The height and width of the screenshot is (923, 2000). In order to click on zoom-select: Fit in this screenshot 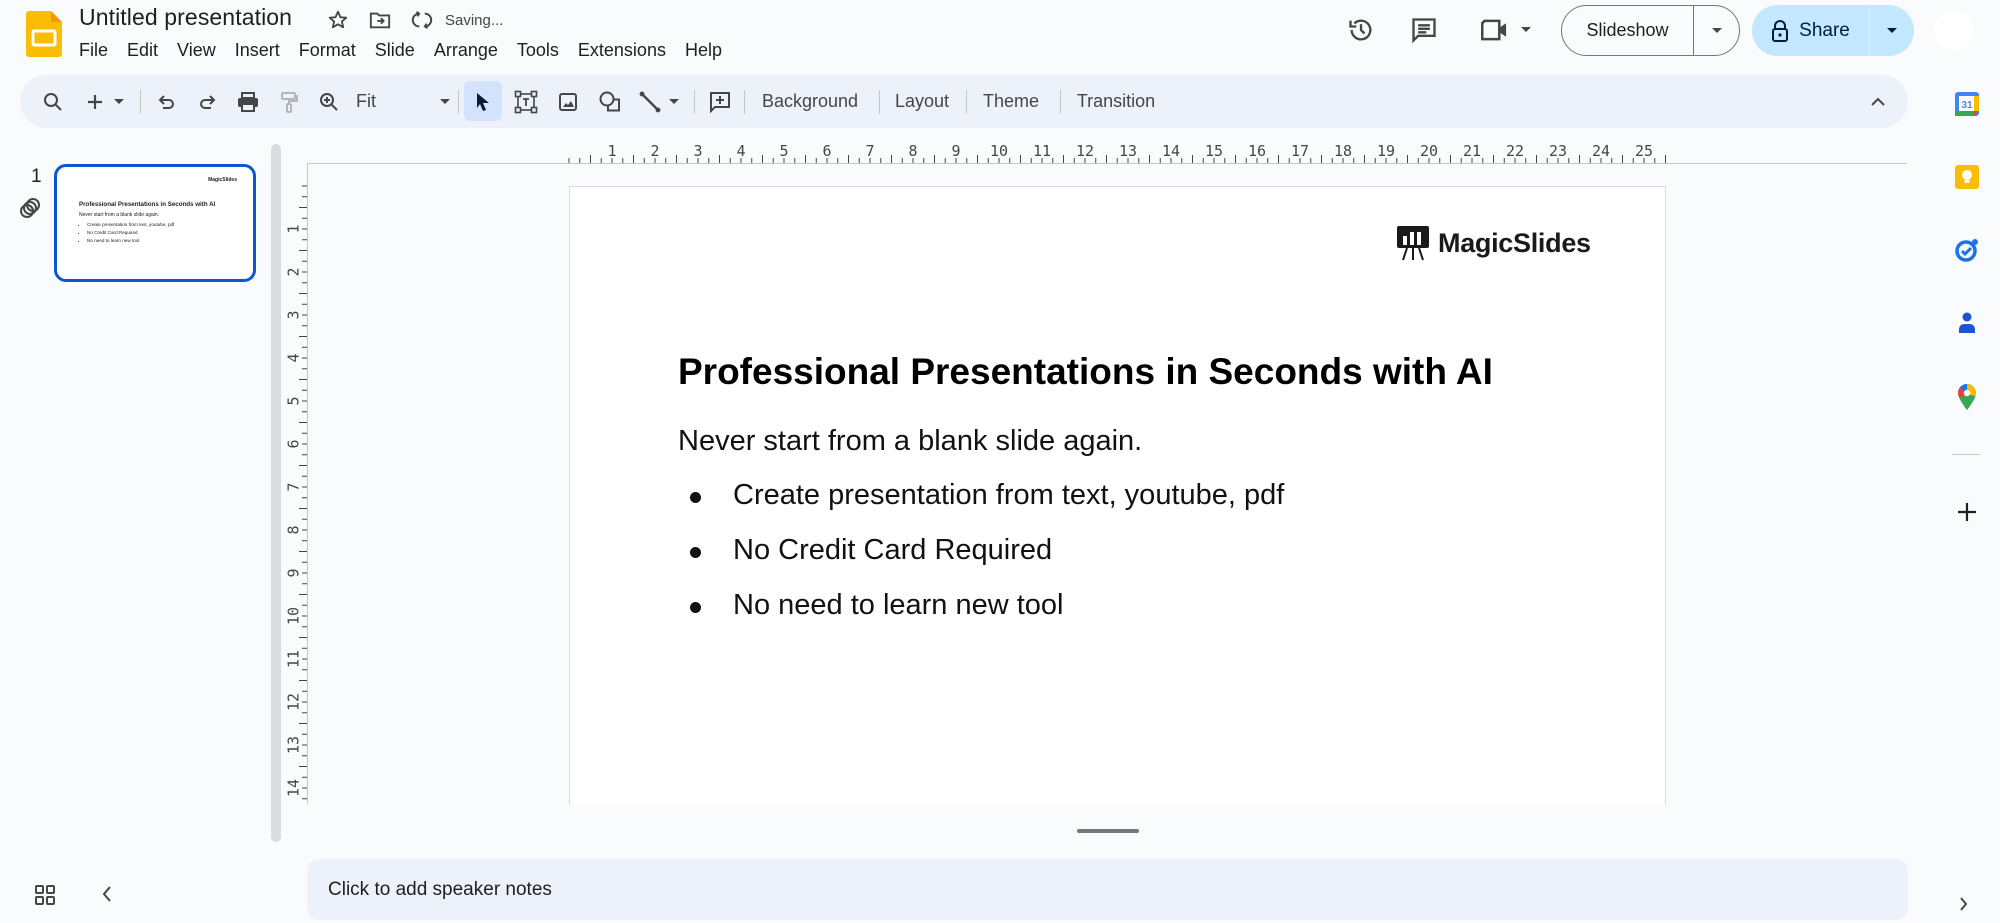, I will do `click(406, 101)`.